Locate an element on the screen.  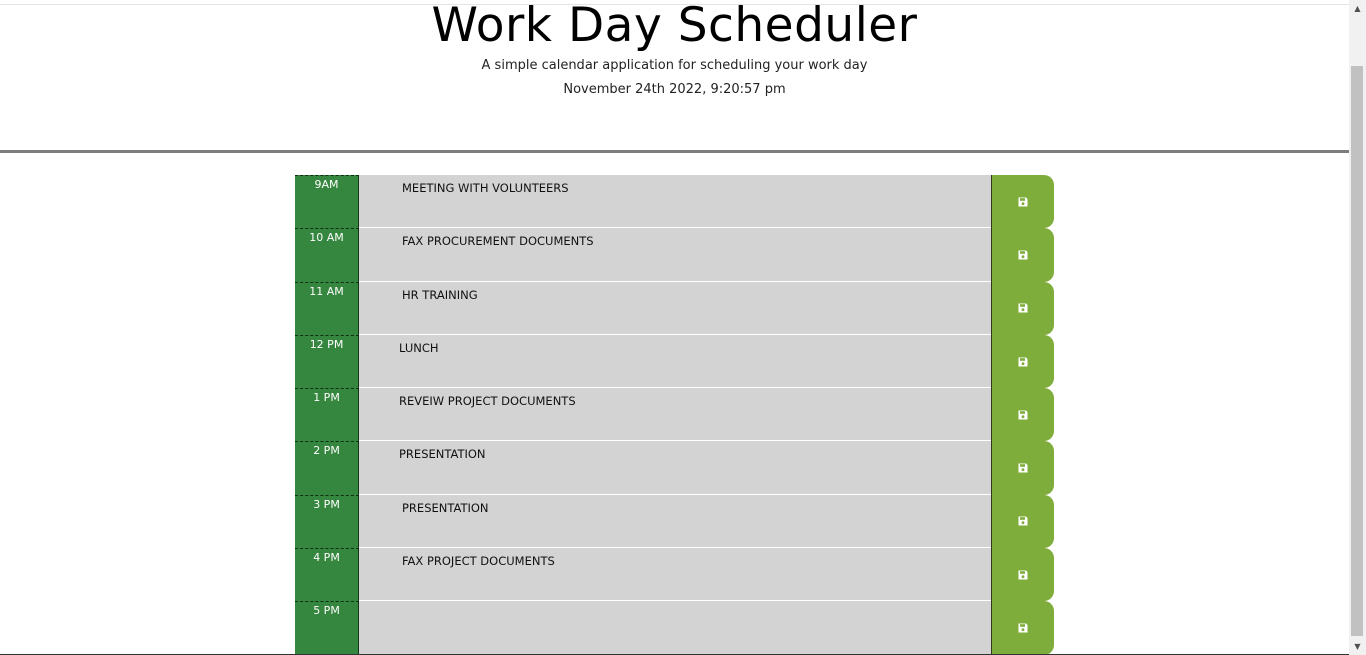
hour-label: 11 AM is located at coordinates (327, 308).